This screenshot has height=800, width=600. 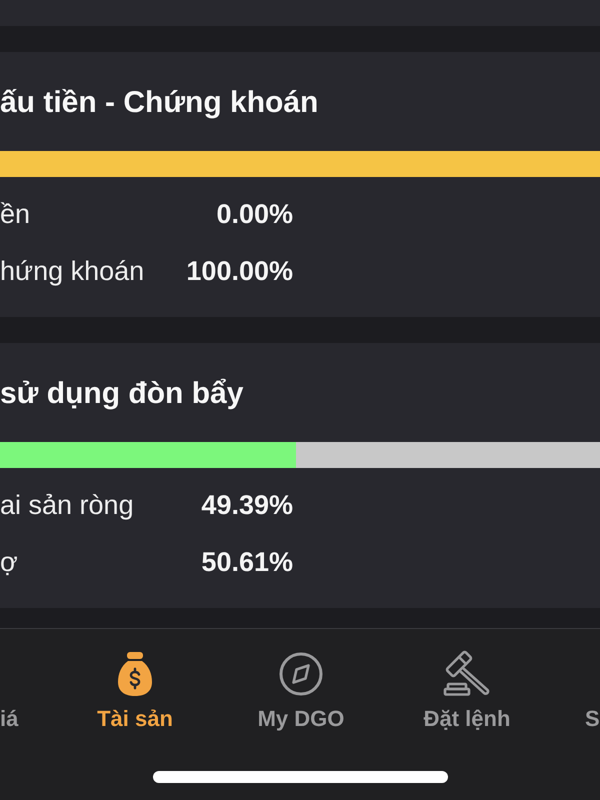 I want to click on money-bag-icon, so click(x=135, y=674).